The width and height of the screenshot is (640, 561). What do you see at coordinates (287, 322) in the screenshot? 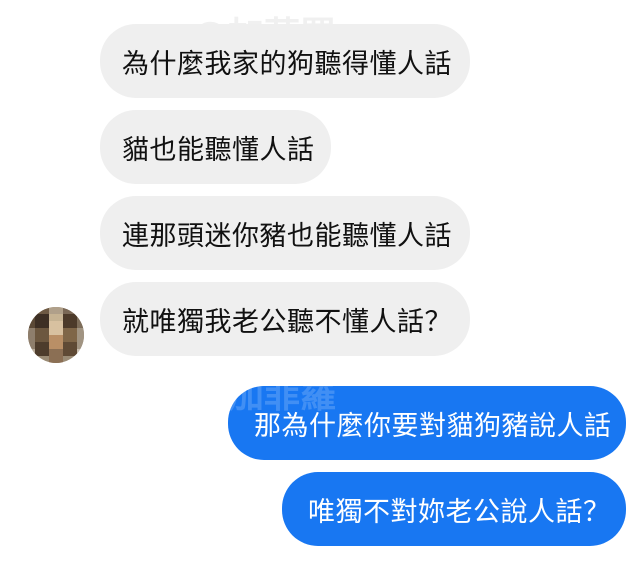
I see `message-text: 就唯獨我老公聽不懂人話？` at bounding box center [287, 322].